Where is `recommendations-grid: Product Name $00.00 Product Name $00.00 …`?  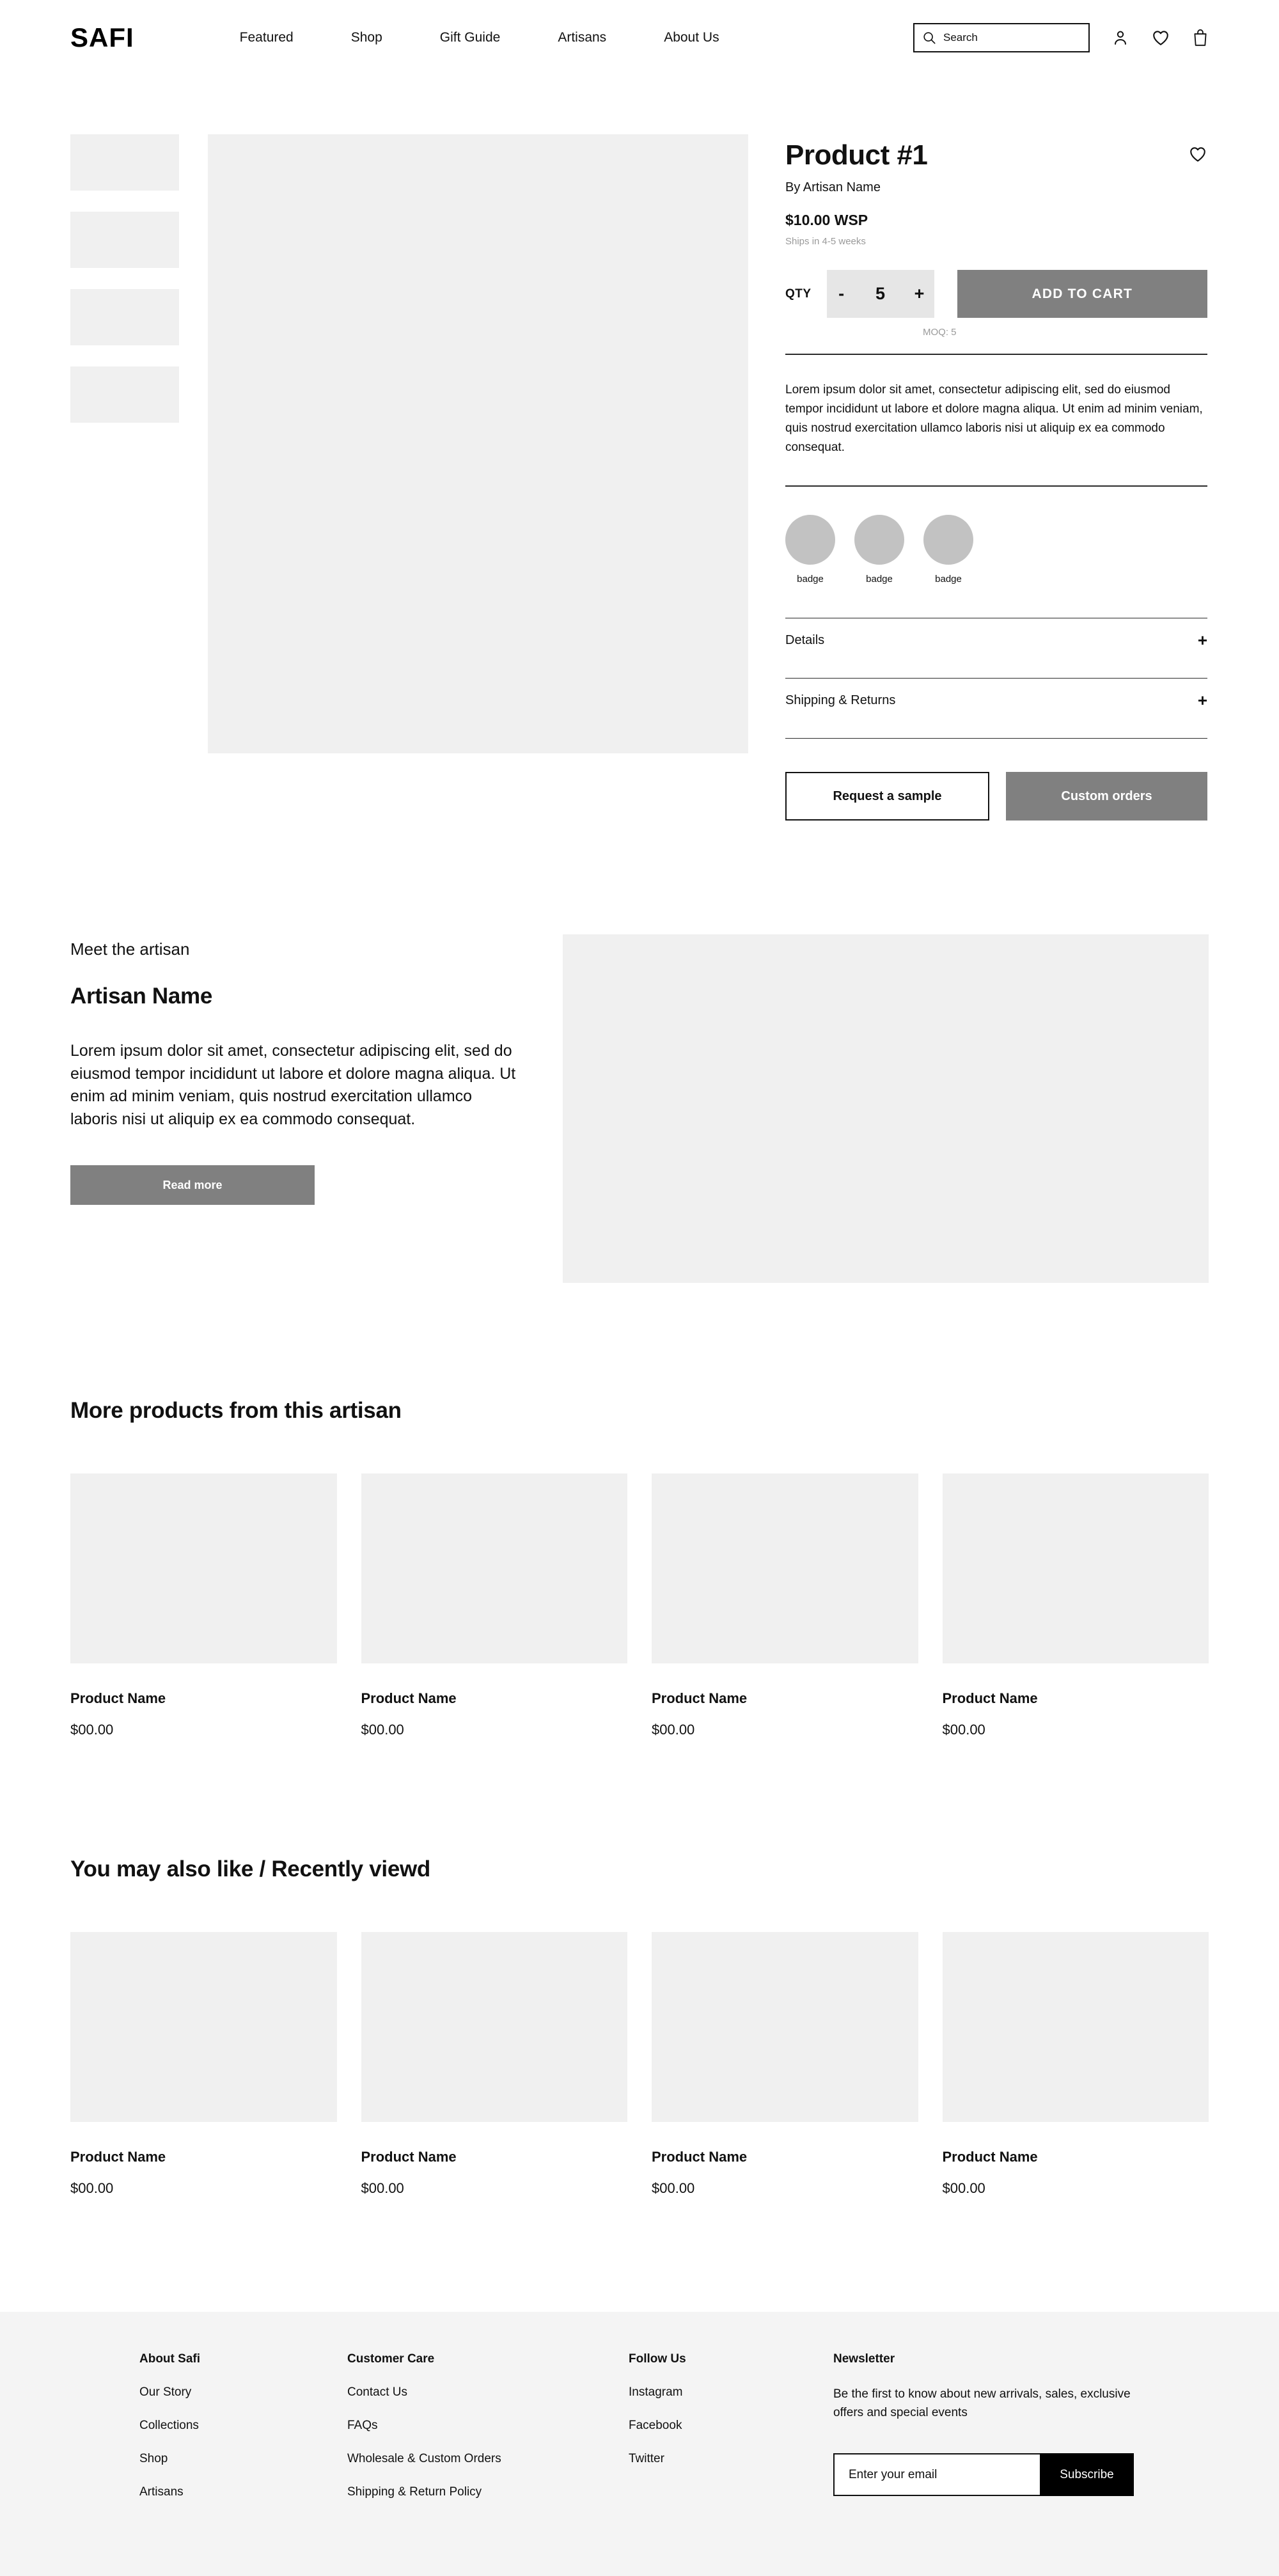
recommendations-grid: Product Name $00.00 Product Name $00.00 … is located at coordinates (639, 2064).